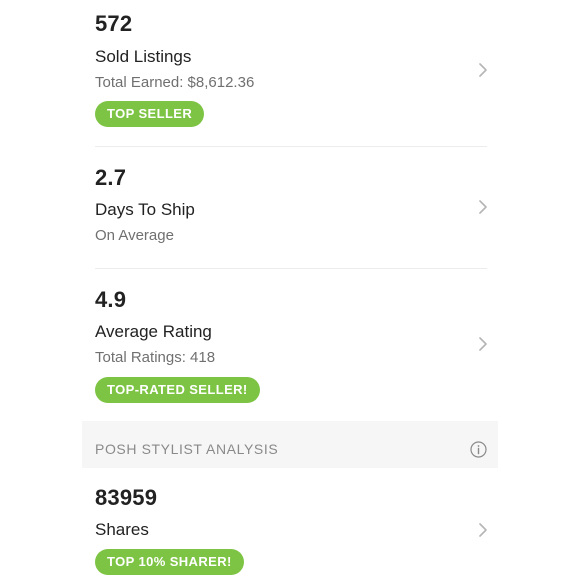 The height and width of the screenshot is (580, 580). Describe the element at coordinates (114, 23) in the screenshot. I see `sold-listings-count: 572` at that location.